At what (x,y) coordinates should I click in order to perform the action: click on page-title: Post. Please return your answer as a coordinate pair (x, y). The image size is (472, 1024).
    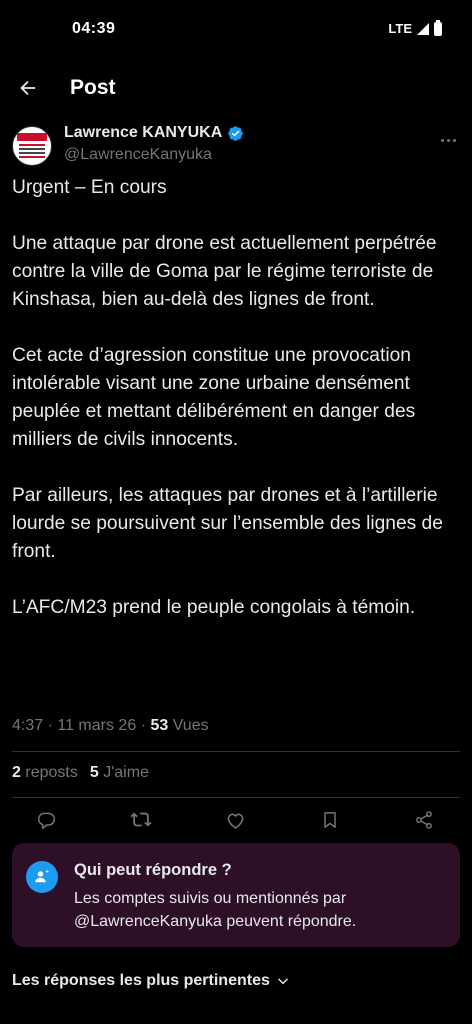
    Looking at the image, I should click on (93, 87).